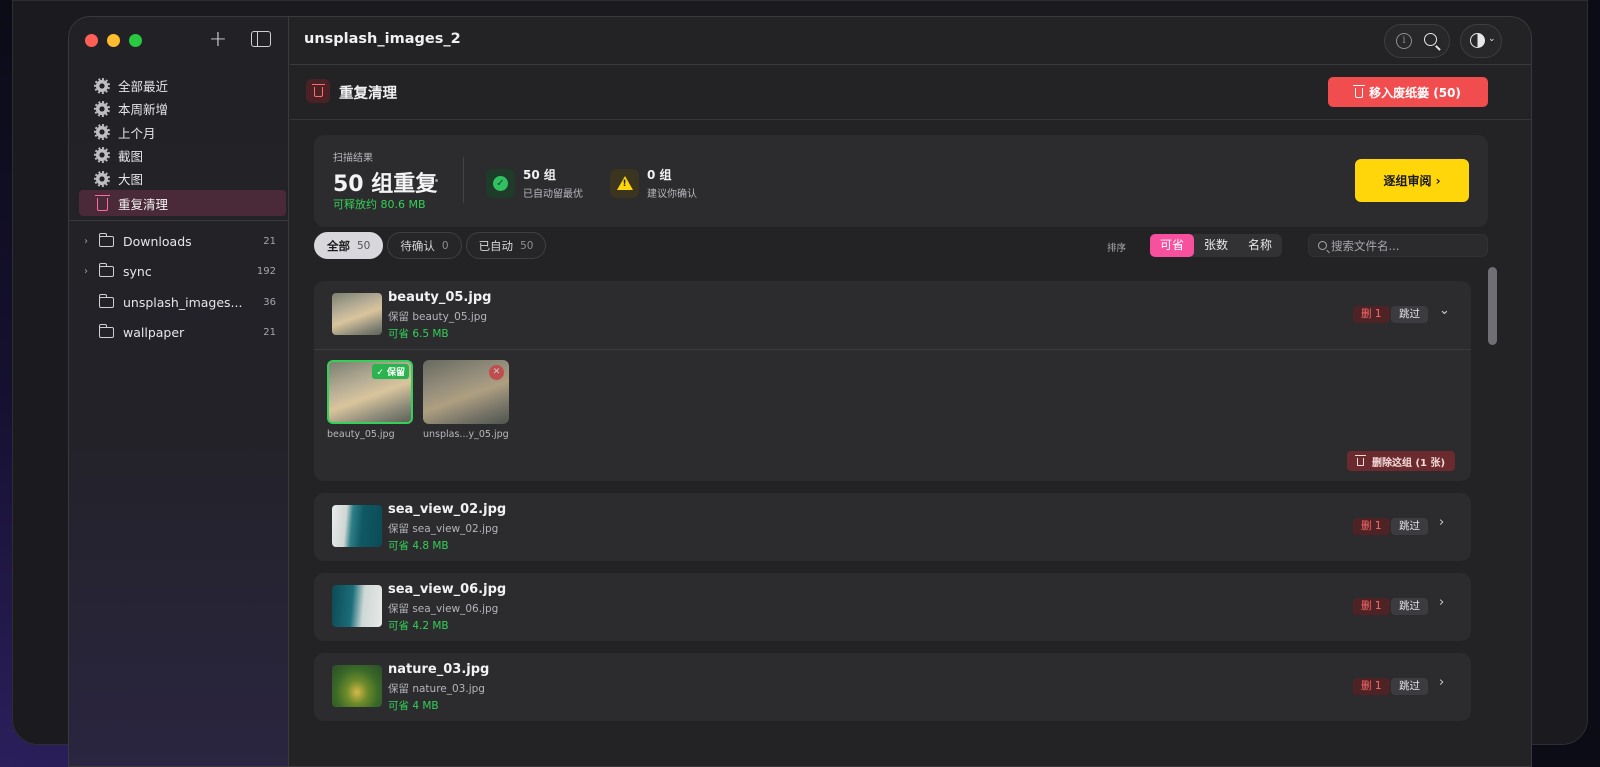 The image size is (1600, 767). I want to click on tile-caption: beauty_05.jpg, so click(361, 434).